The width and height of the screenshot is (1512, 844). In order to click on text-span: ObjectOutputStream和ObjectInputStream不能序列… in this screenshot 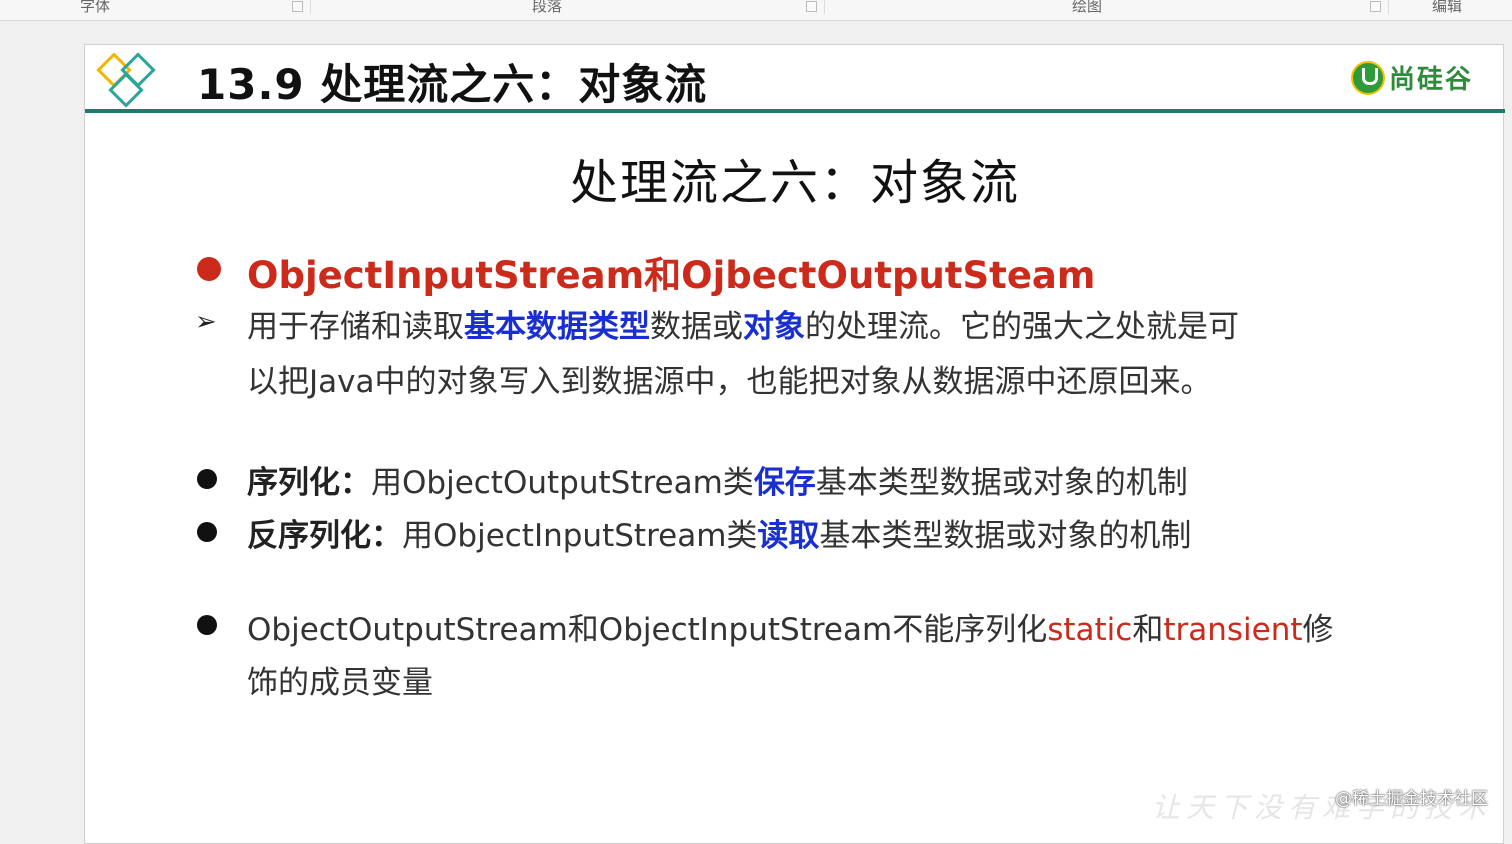, I will do `click(647, 630)`.